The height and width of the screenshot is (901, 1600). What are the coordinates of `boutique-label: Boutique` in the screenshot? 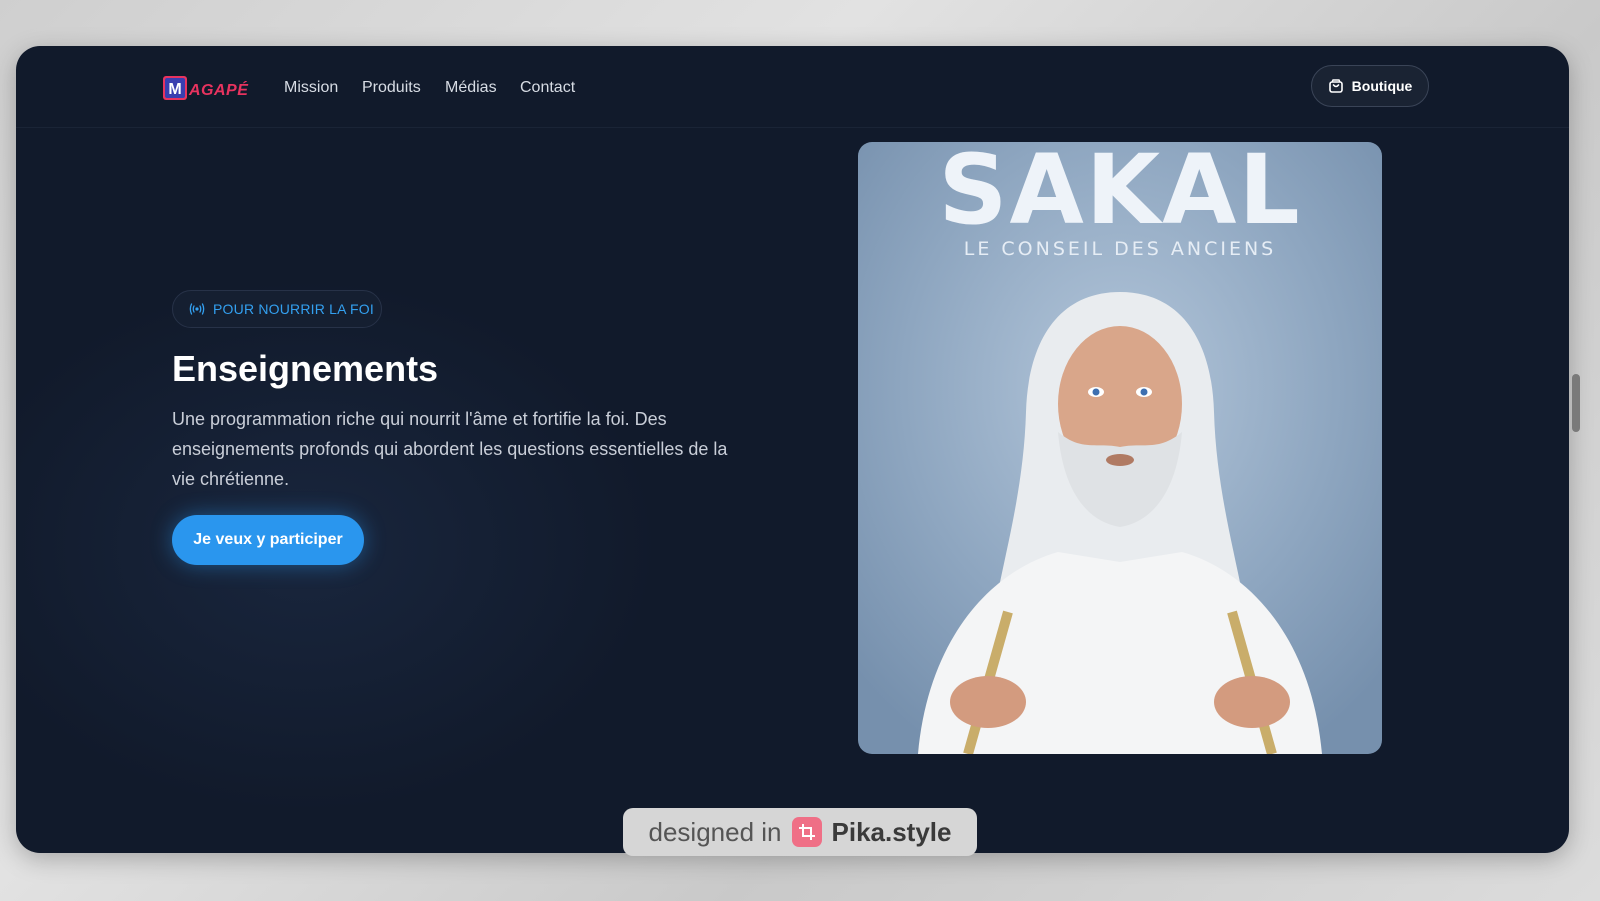 It's located at (1382, 86).